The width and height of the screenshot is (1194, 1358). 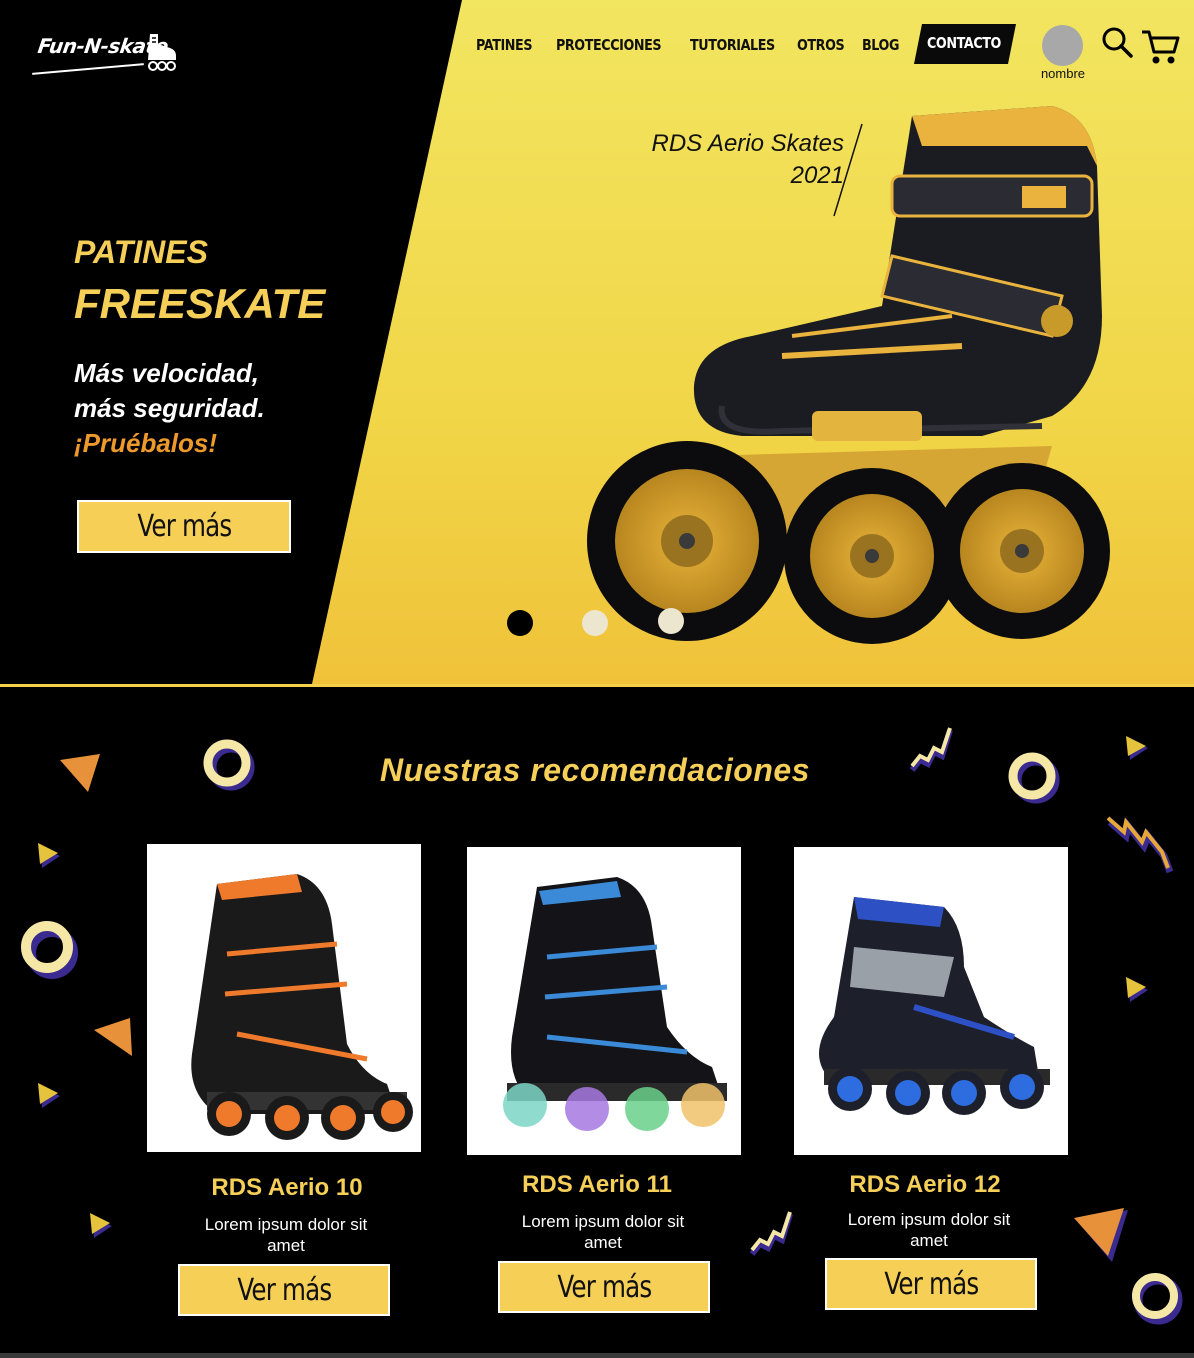 What do you see at coordinates (286, 1235) in the screenshot?
I see `product-desc-1: Lorem ipsum dolor sit amet` at bounding box center [286, 1235].